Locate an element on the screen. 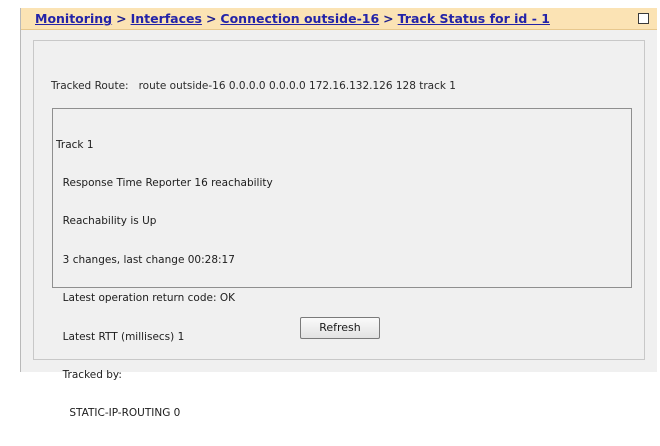  maximize-icon is located at coordinates (643, 18).